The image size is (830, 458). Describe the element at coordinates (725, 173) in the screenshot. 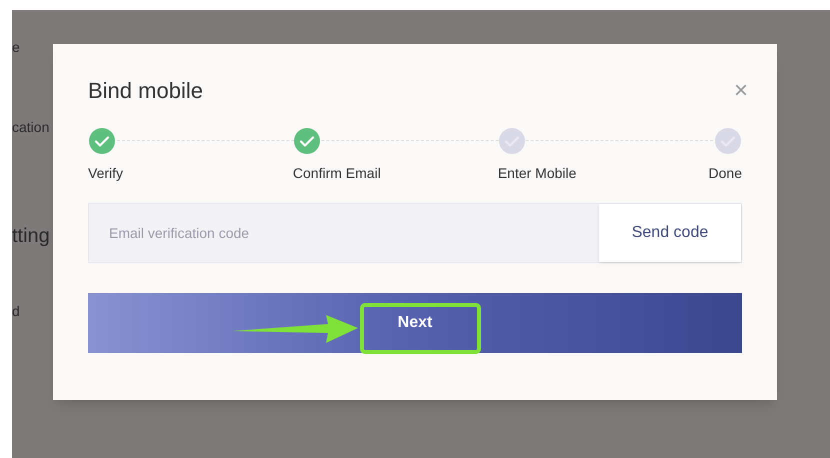

I see `step-label: Done` at that location.